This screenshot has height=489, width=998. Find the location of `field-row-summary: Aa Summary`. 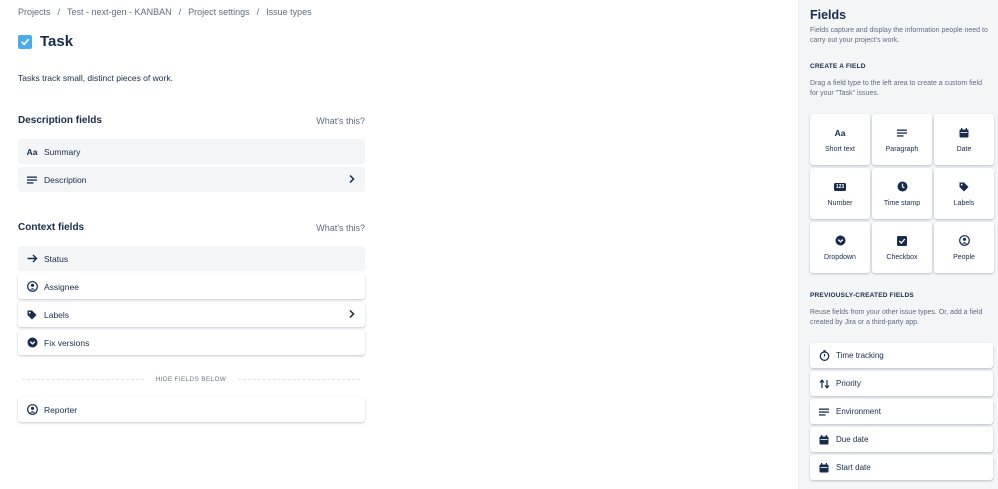

field-row-summary: Aa Summary is located at coordinates (191, 151).